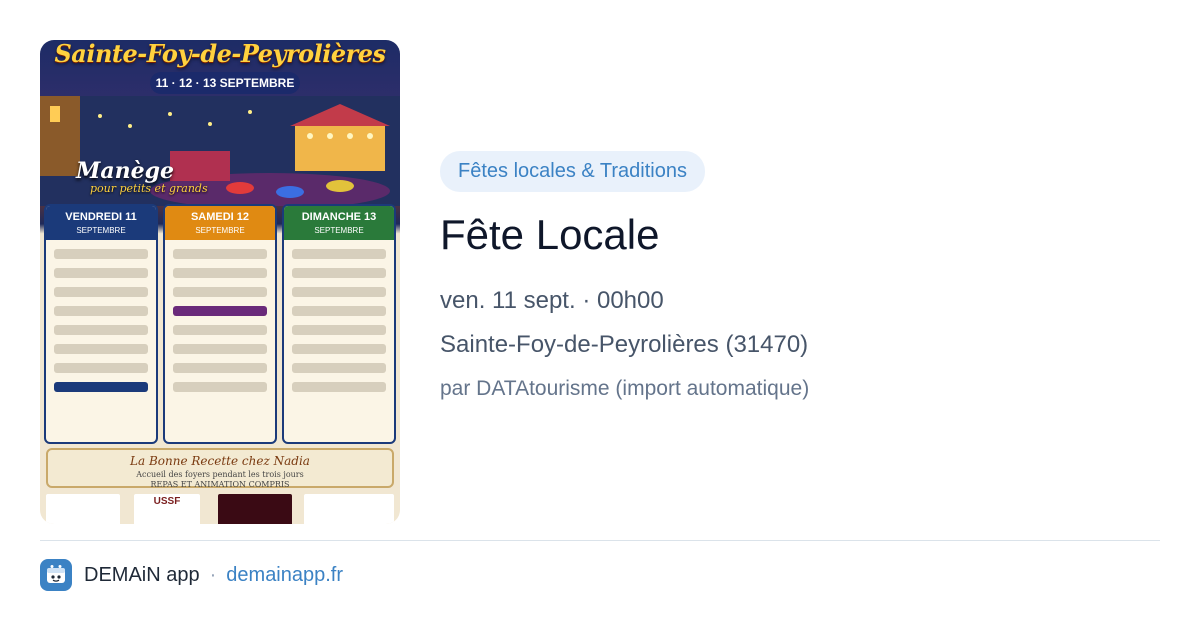 Image resolution: width=1200 pixels, height=630 pixels. What do you see at coordinates (125, 171) in the screenshot?
I see `poster-manege-heading: Manège` at bounding box center [125, 171].